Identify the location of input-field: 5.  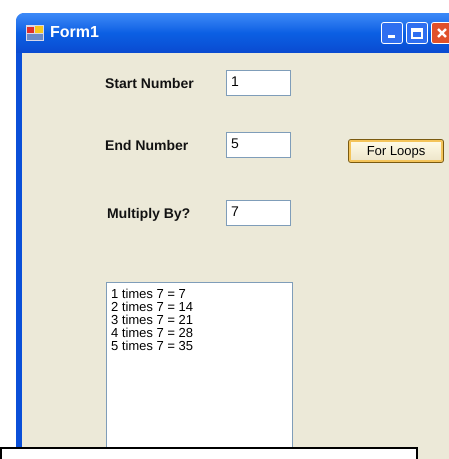
(258, 145).